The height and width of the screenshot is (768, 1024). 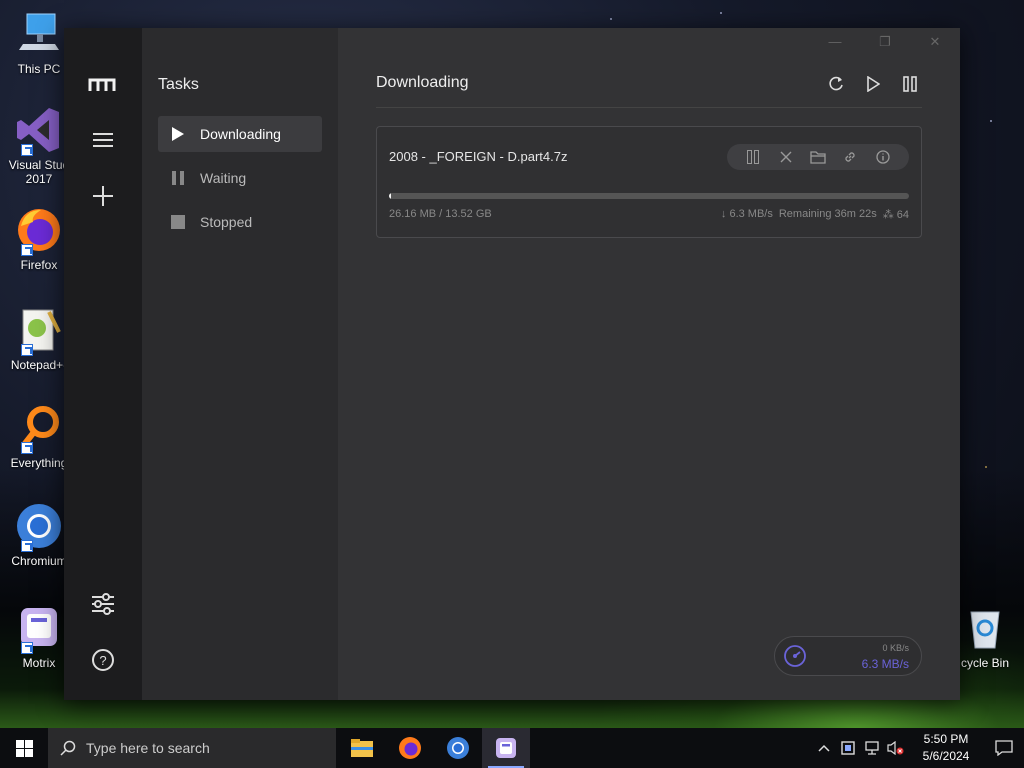 What do you see at coordinates (885, 664) in the screenshot?
I see `download-speed: 6.3 MB/s` at bounding box center [885, 664].